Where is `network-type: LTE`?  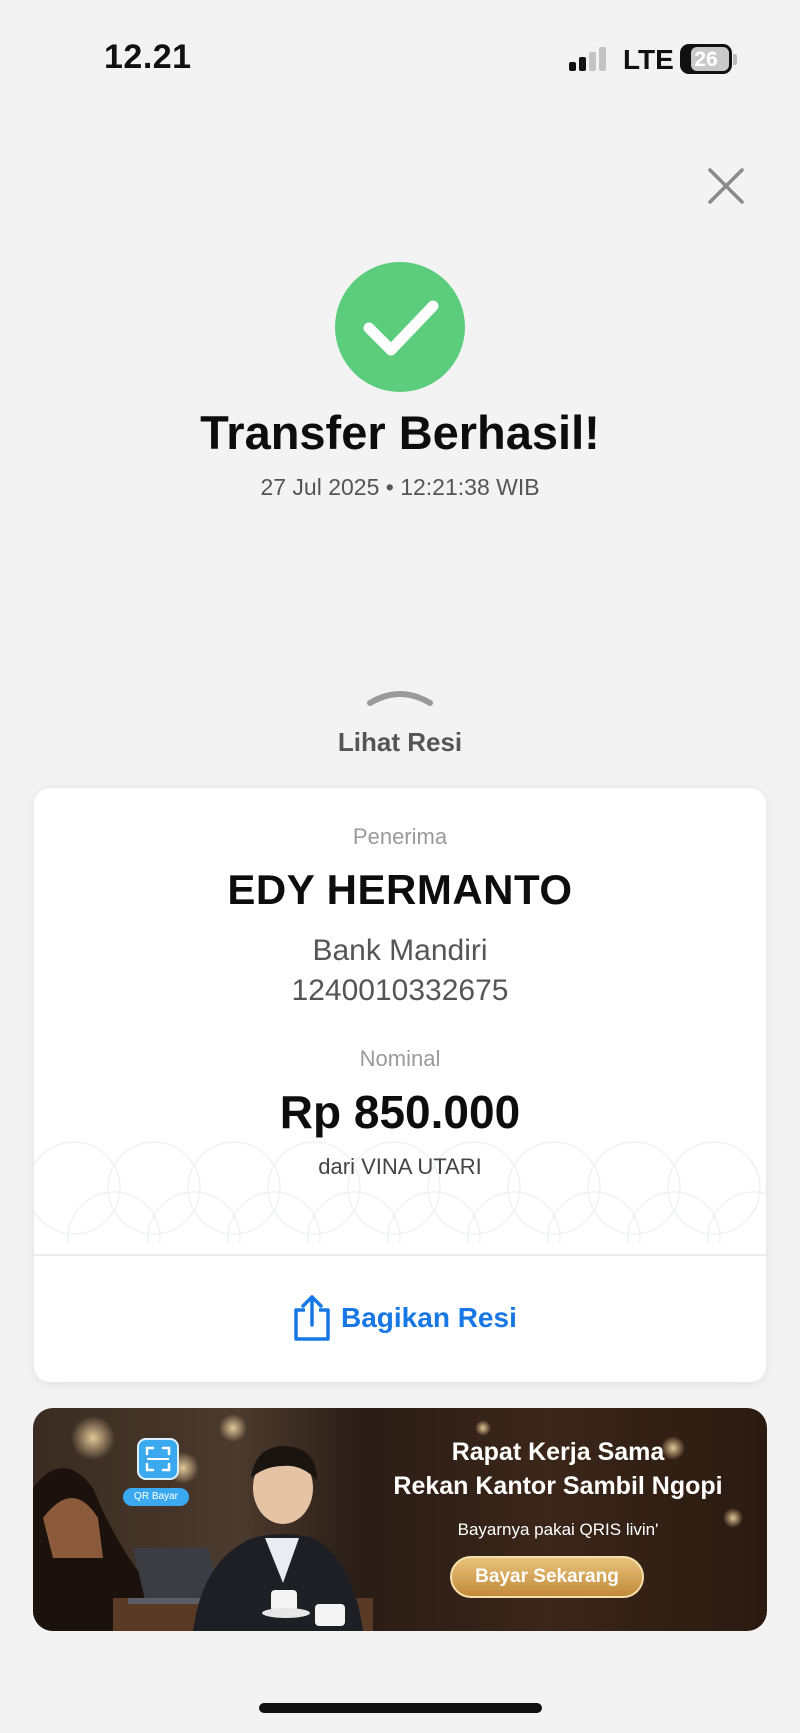 network-type: LTE is located at coordinates (648, 59).